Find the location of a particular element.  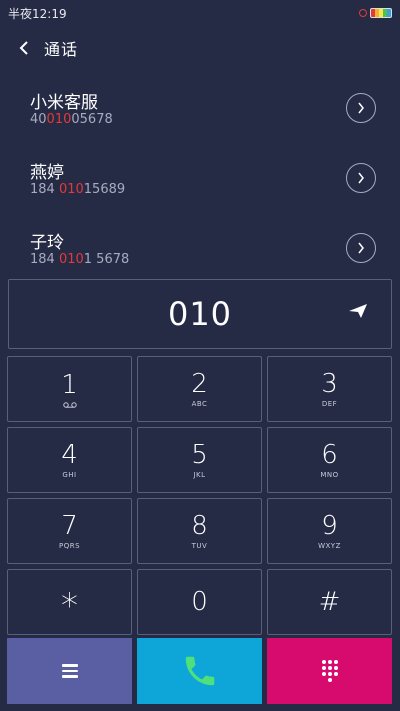

key-hash: # is located at coordinates (329, 602).